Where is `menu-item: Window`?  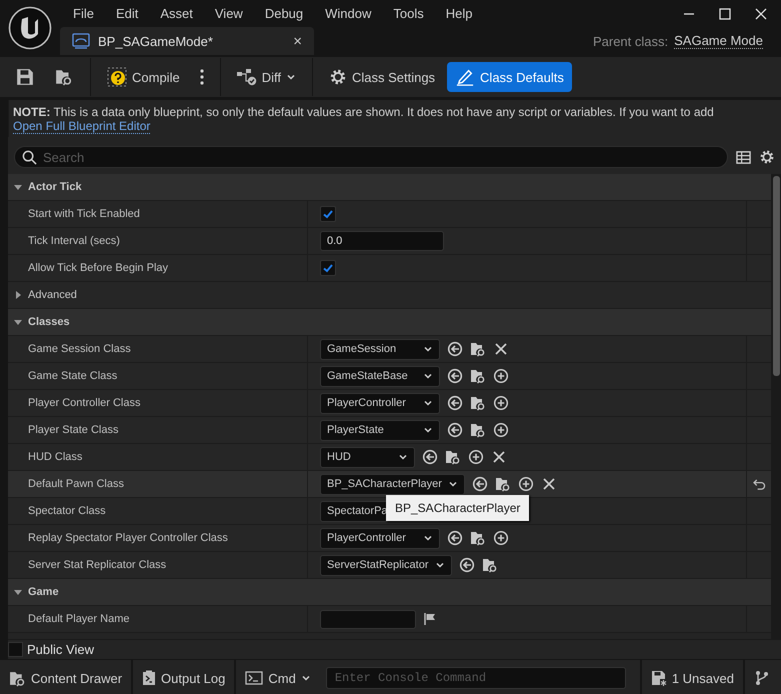
menu-item: Window is located at coordinates (348, 13).